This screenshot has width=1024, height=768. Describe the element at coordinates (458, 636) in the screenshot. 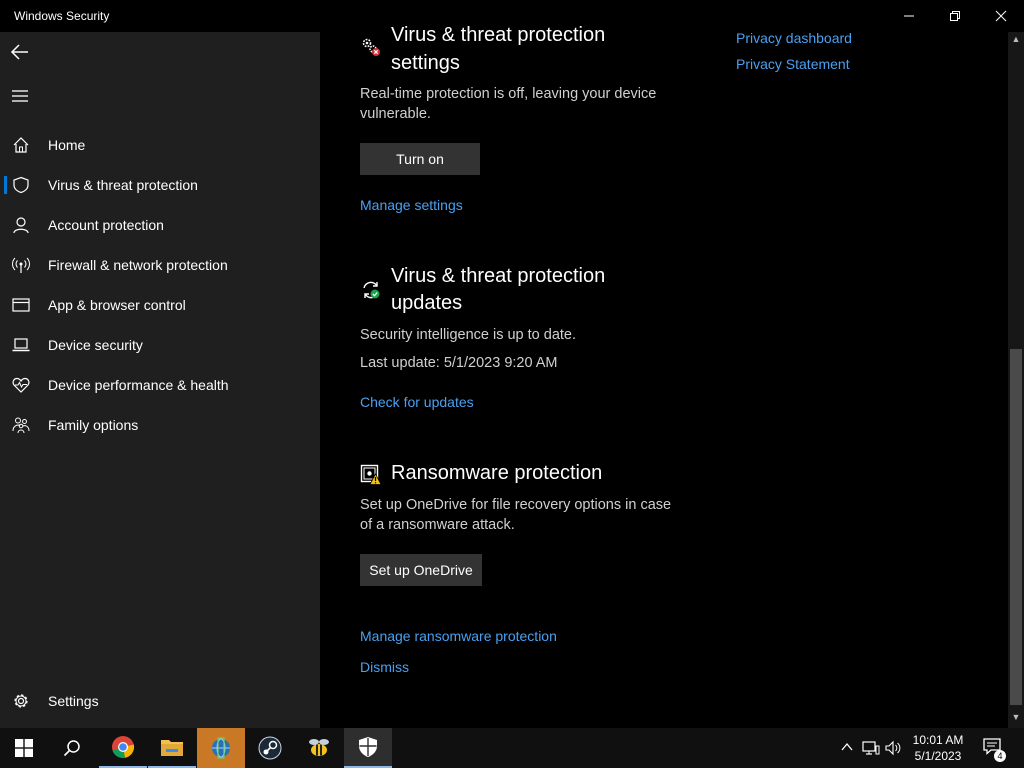

I see `manage-ransomware-protection-link: Manage ransomware protection` at that location.